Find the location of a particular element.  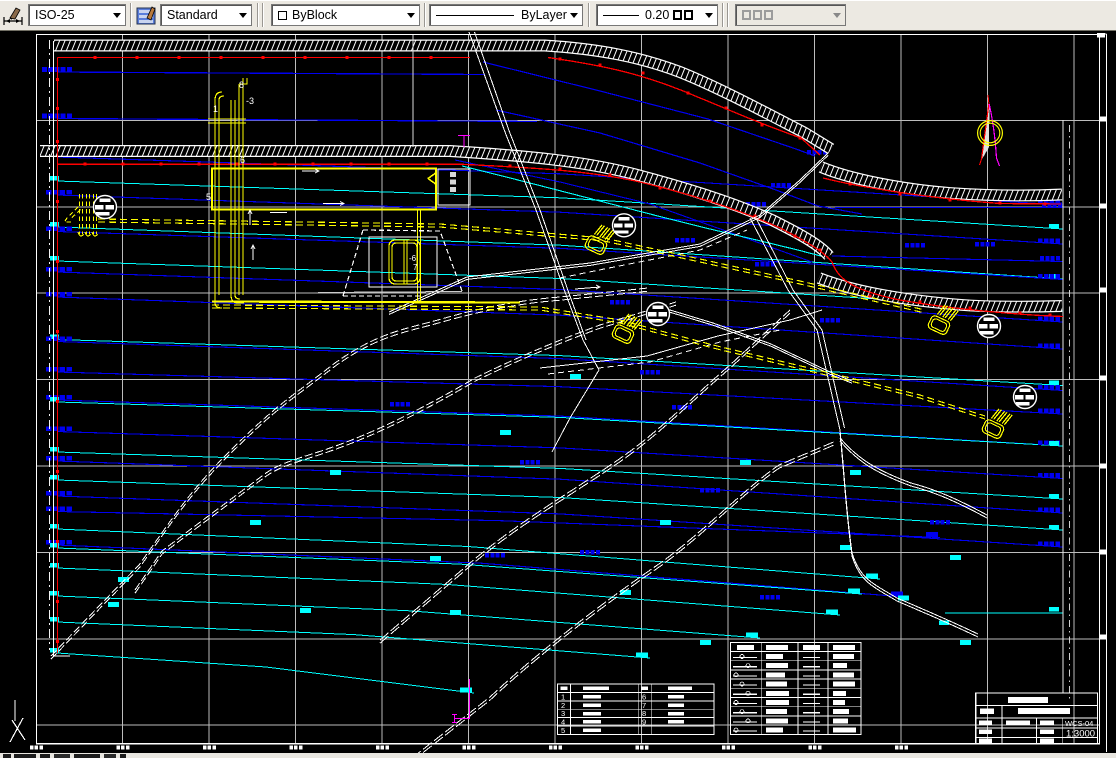

svg-text: 9 is located at coordinates (644, 722).